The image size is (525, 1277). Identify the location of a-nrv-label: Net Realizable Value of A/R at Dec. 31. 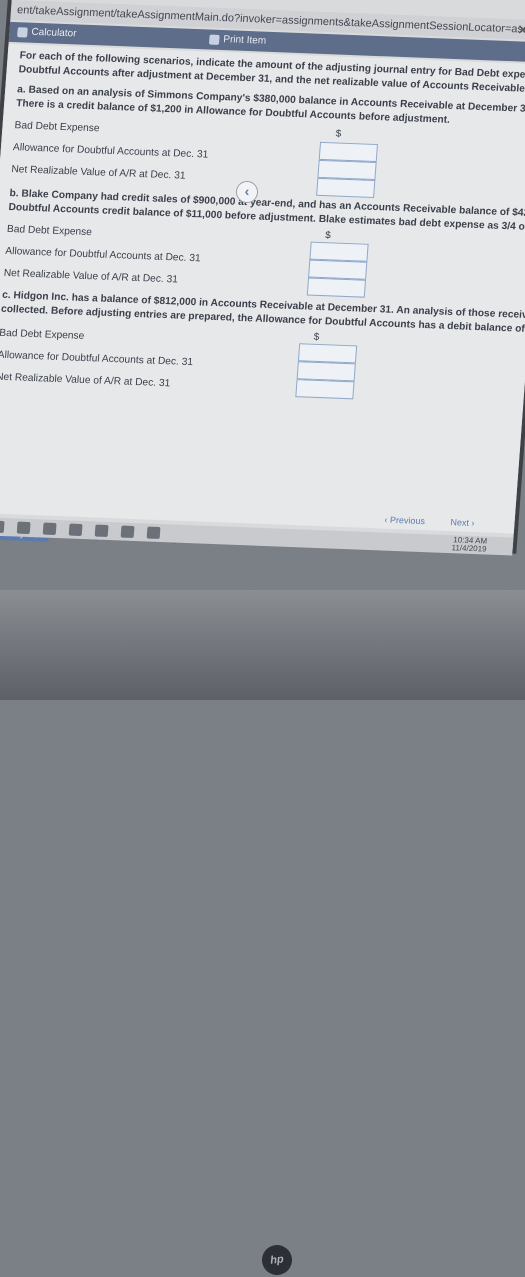
(98, 173).